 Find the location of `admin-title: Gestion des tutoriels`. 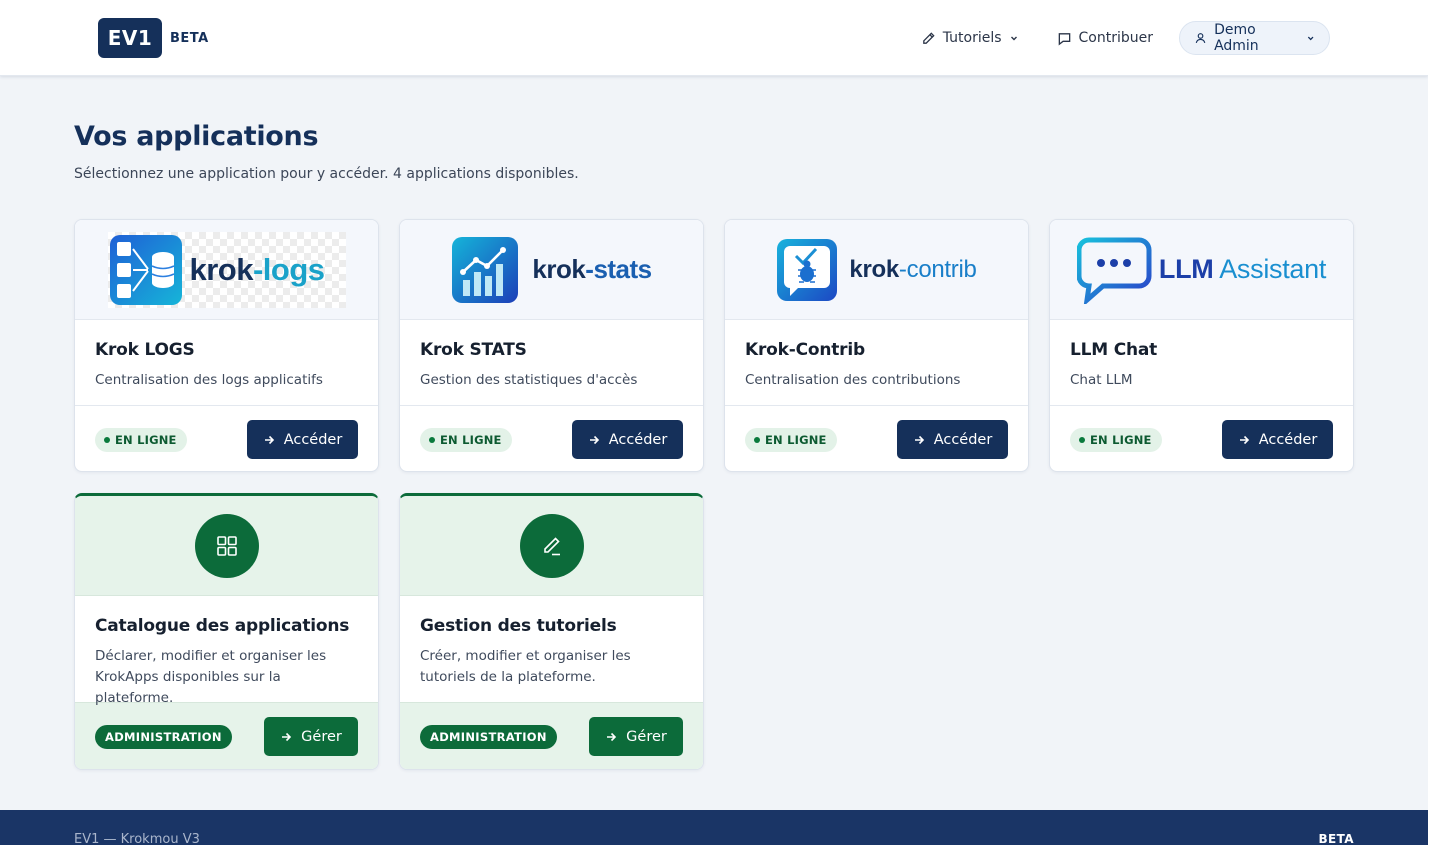

admin-title: Gestion des tutoriels is located at coordinates (518, 626).